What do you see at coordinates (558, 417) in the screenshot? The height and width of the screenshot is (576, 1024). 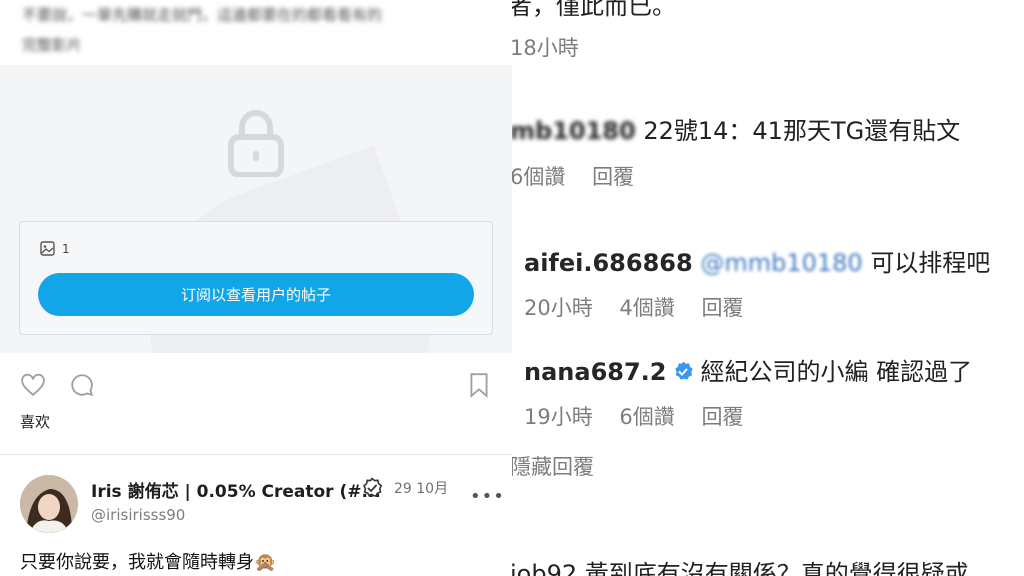 I see `comment-3-time: 19小時` at bounding box center [558, 417].